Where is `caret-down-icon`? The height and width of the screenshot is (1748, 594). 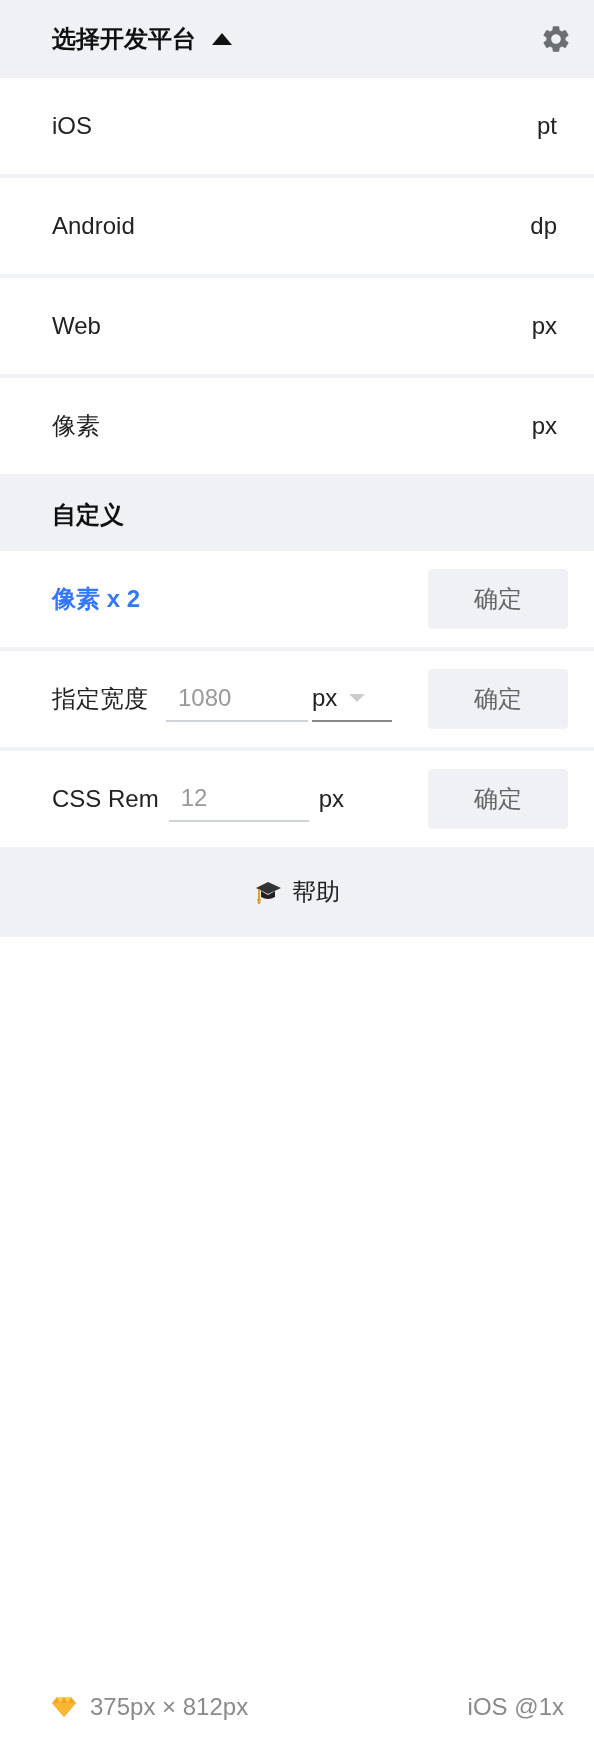
caret-down-icon is located at coordinates (357, 698).